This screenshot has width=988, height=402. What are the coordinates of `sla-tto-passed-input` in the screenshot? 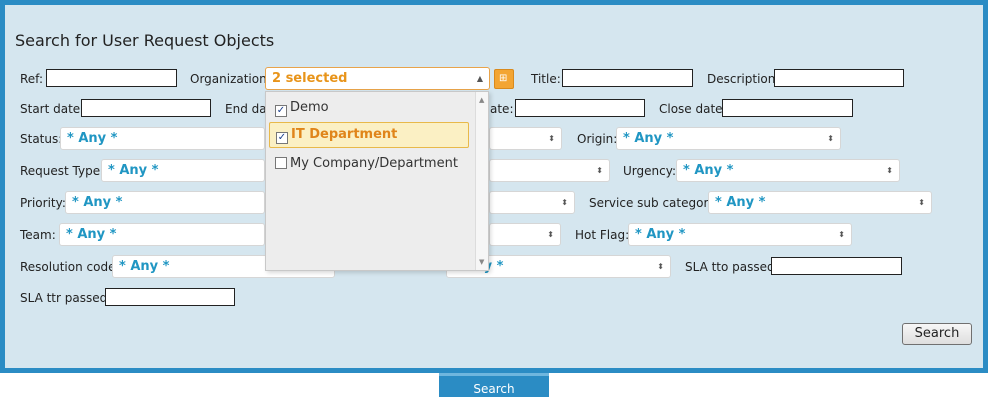 It's located at (836, 266).